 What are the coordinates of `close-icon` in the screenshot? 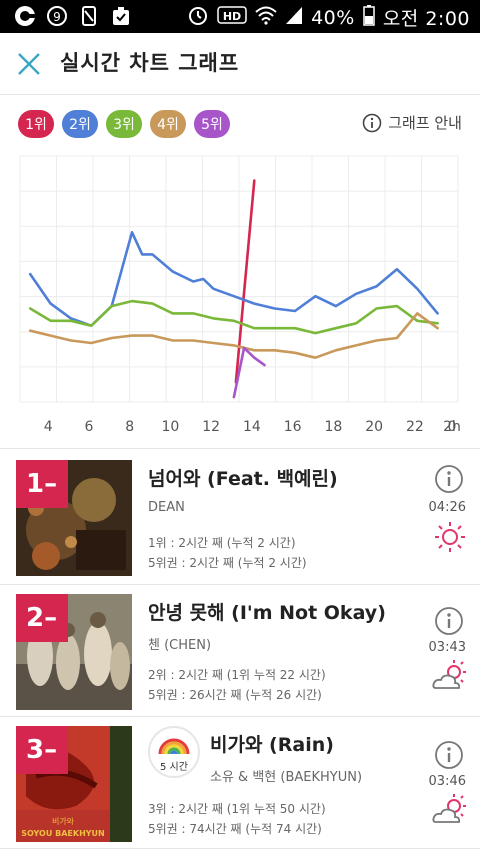 It's located at (29, 64).